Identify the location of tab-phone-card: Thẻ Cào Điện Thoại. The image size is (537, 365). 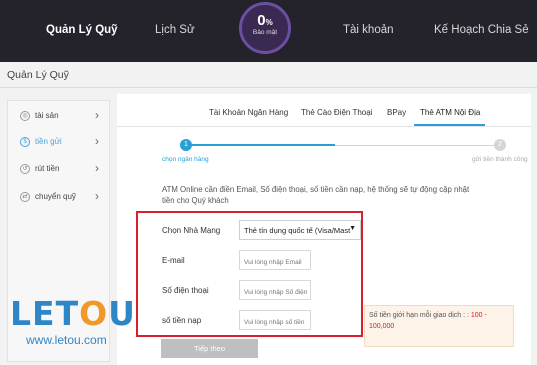
(336, 112).